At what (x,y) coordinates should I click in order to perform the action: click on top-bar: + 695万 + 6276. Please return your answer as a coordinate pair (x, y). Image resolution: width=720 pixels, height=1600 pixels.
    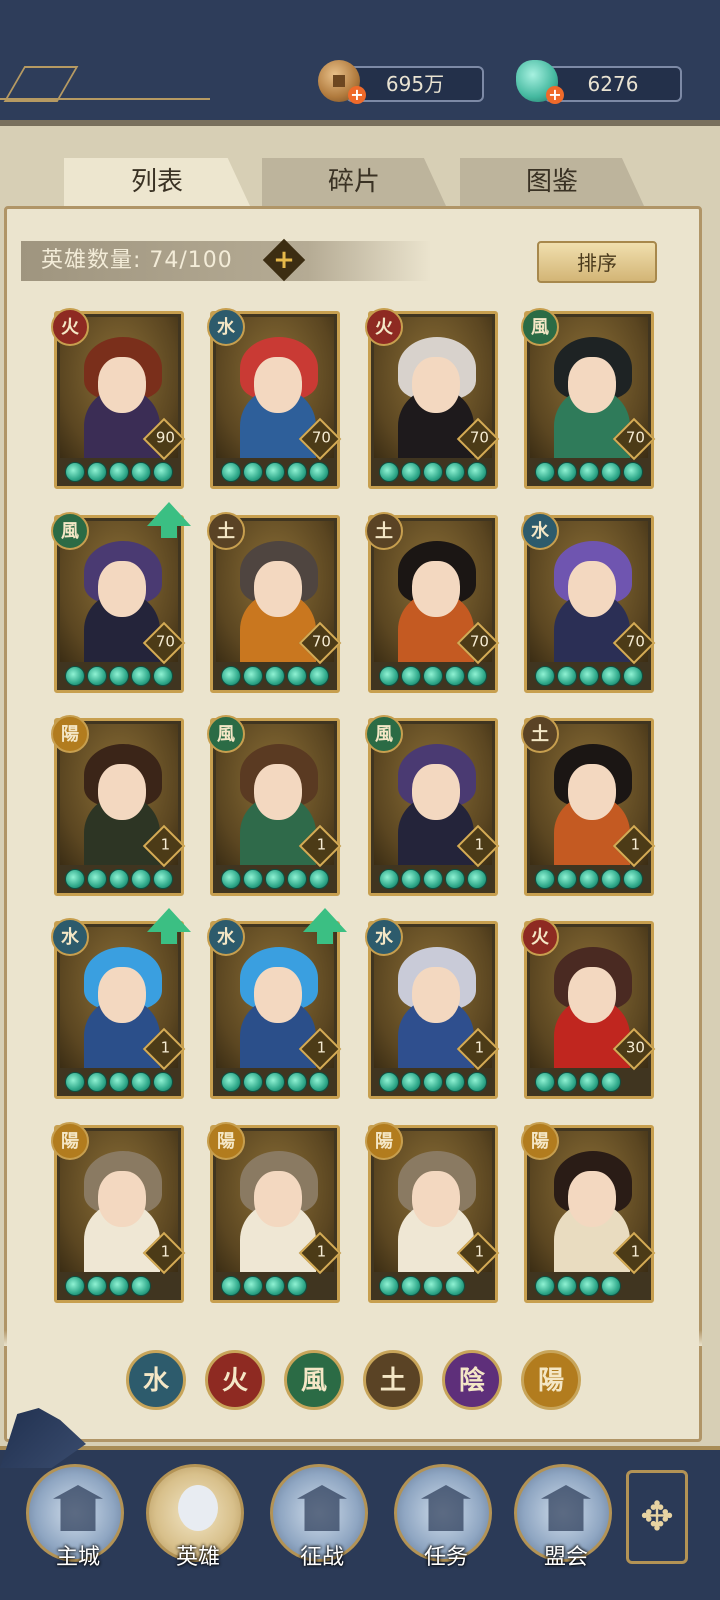
    Looking at the image, I should click on (360, 63).